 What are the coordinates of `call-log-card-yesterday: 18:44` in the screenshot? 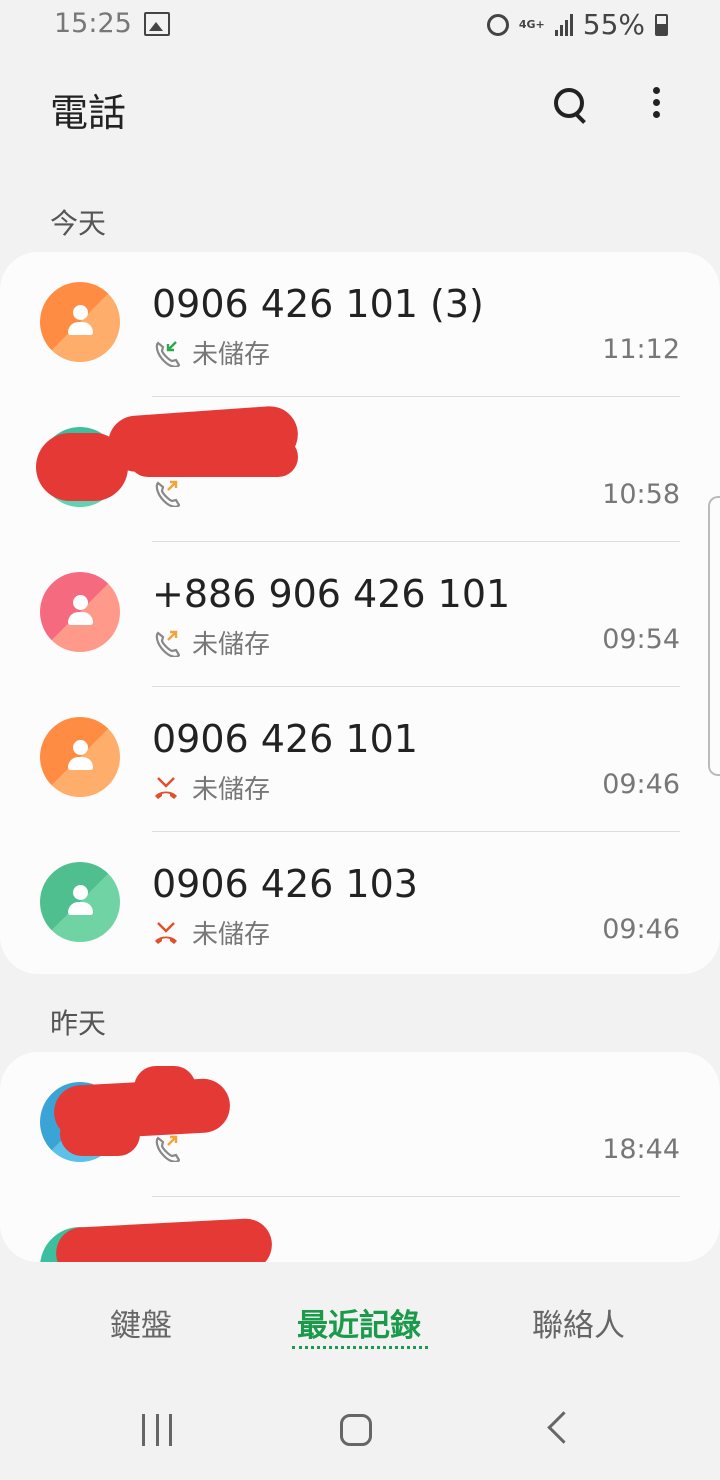 It's located at (360, 1157).